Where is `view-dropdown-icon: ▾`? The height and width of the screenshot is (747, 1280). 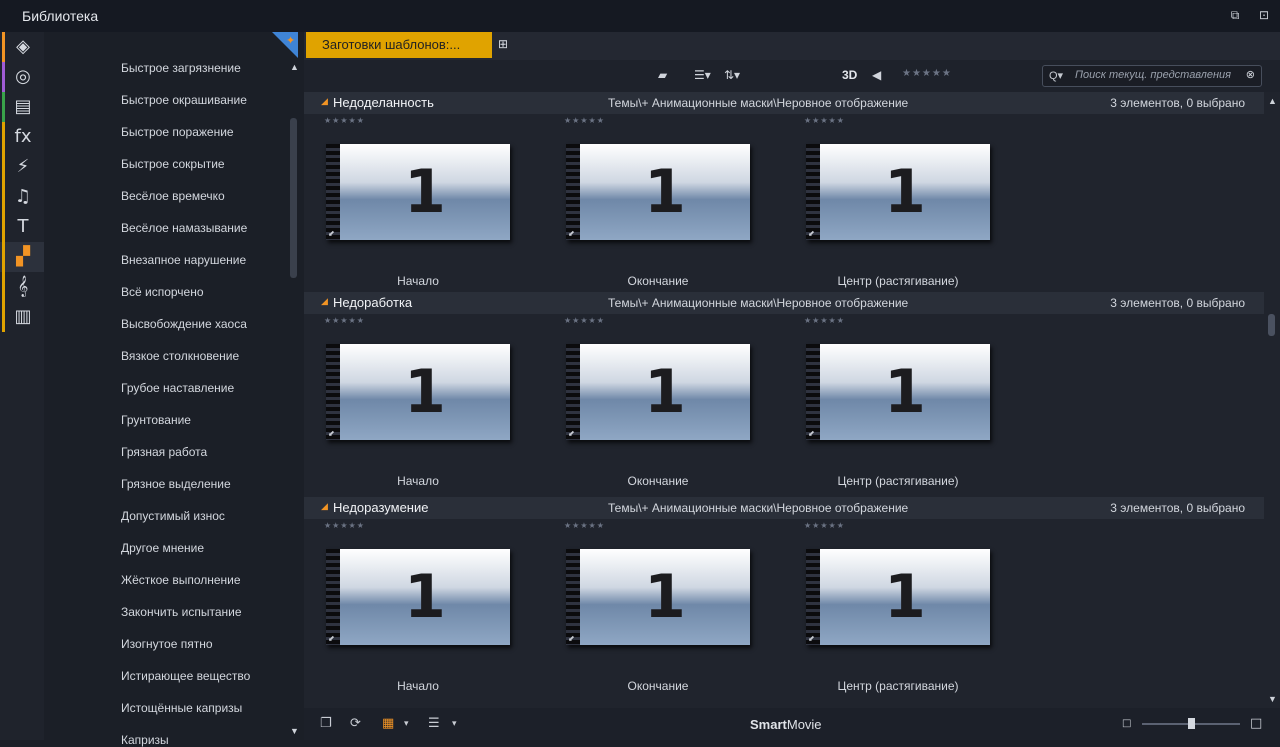
view-dropdown-icon: ▾ is located at coordinates (406, 724).